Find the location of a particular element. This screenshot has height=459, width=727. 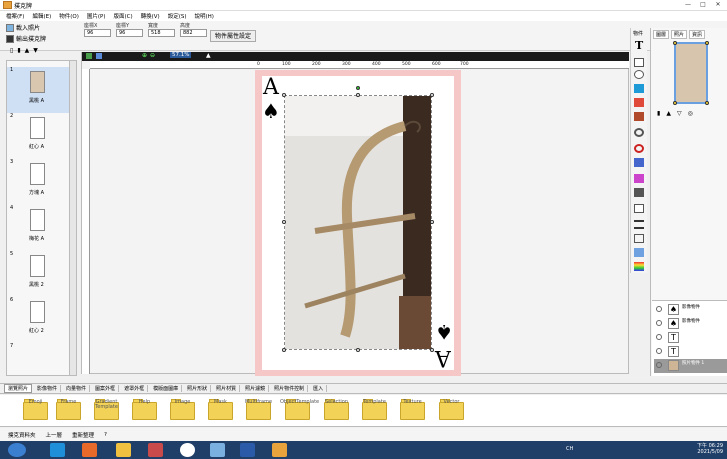

image-tool-icon is located at coordinates (639, 62).